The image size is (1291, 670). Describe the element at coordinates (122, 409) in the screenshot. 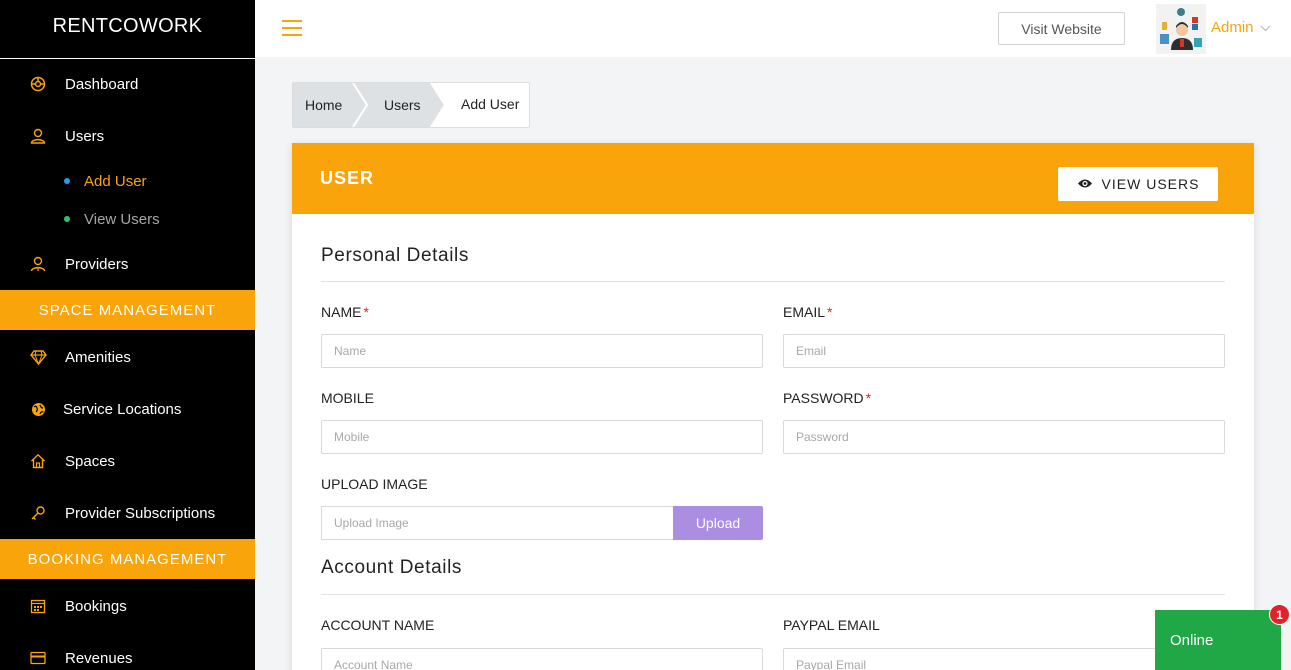

I see `sidebar-item-label: Service Locations` at that location.